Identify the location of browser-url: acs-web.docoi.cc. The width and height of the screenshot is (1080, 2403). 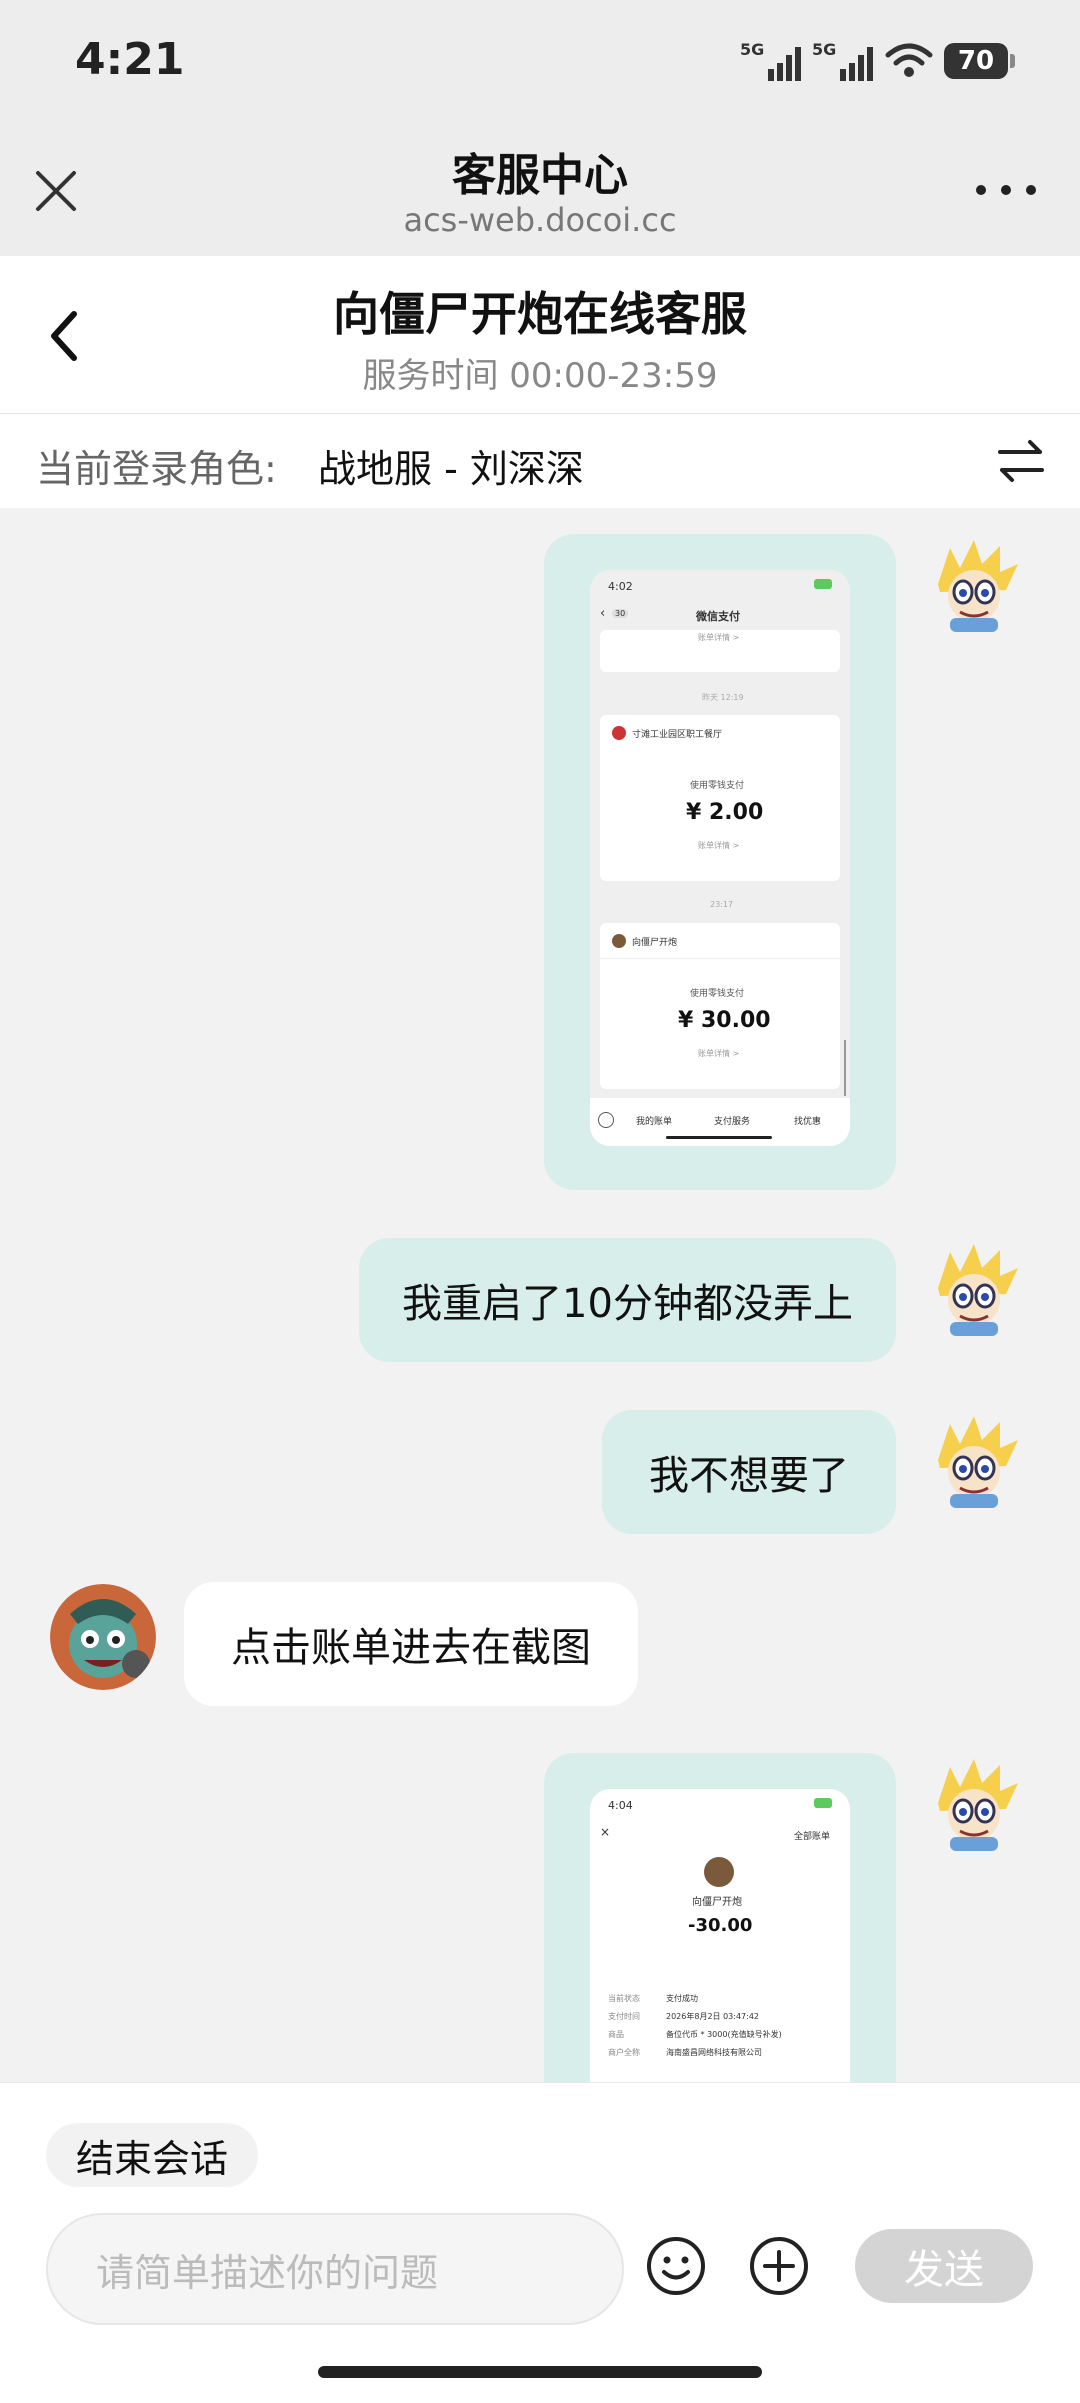
(540, 220).